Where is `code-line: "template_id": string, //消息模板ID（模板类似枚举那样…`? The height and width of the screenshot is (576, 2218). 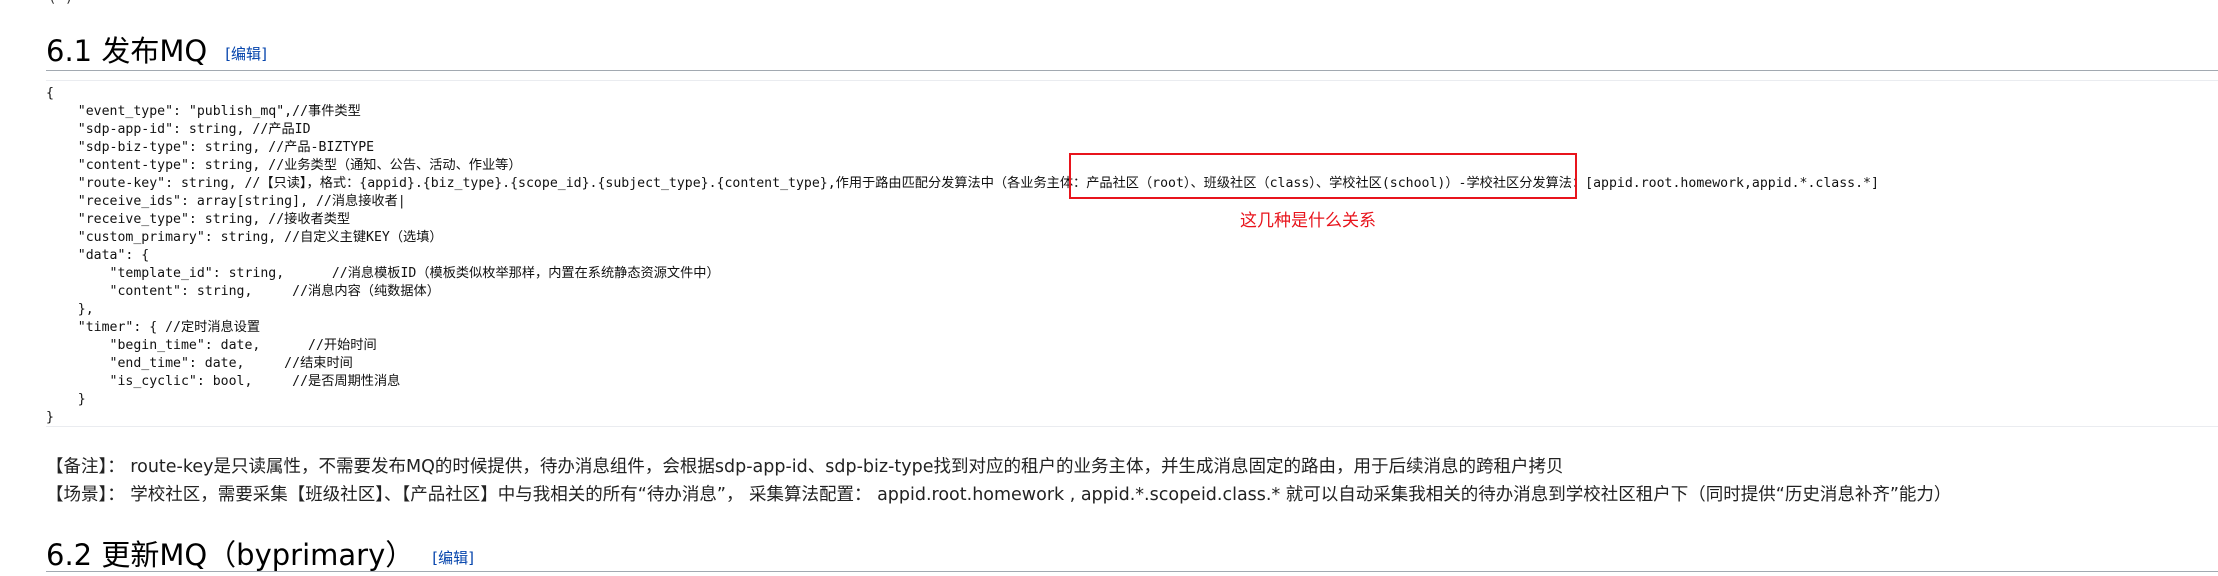
code-line: "template_id": string, //消息模板ID（模板类似枚举那样… is located at coordinates (383, 273).